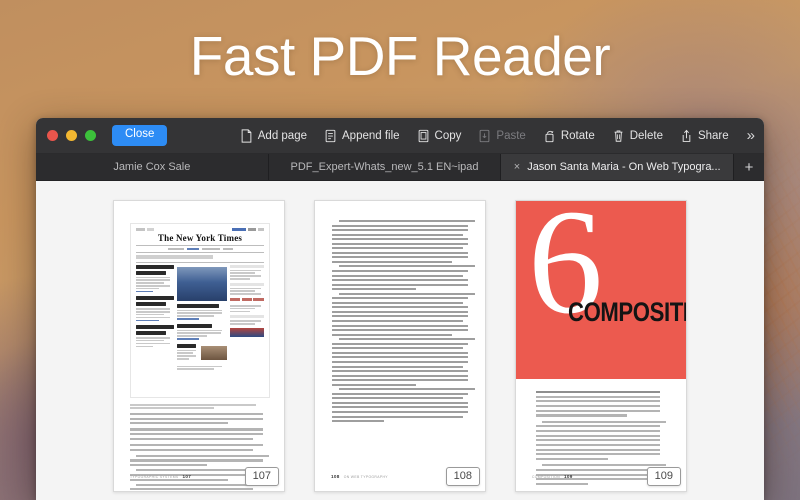 The width and height of the screenshot is (800, 500). Describe the element at coordinates (200, 407) in the screenshot. I see `figure-caption` at that location.